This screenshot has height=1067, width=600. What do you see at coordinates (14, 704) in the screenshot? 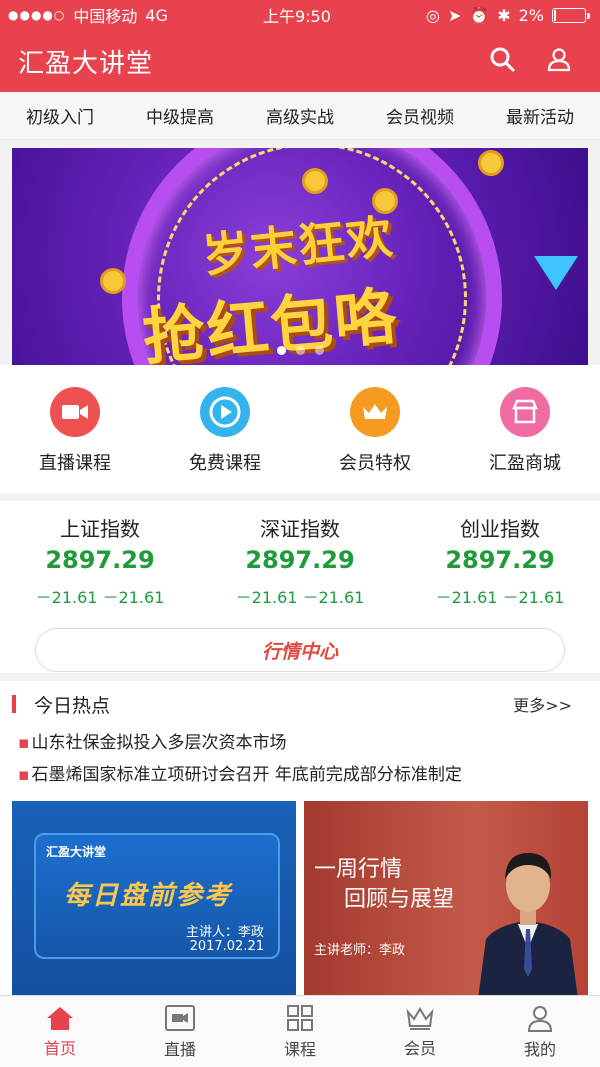
I see `section-accent-bar` at bounding box center [14, 704].